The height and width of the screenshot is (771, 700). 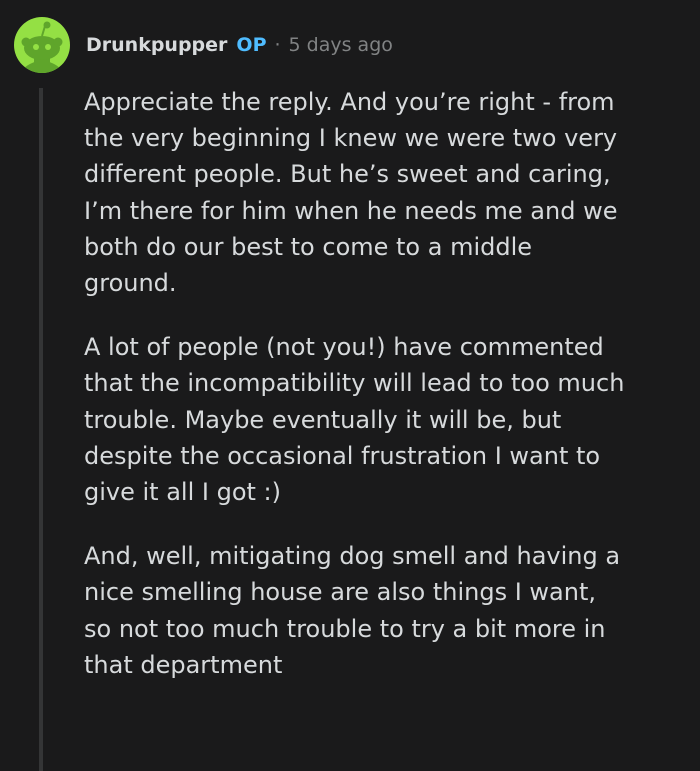 I want to click on thread-collapse-line, so click(x=41, y=429).